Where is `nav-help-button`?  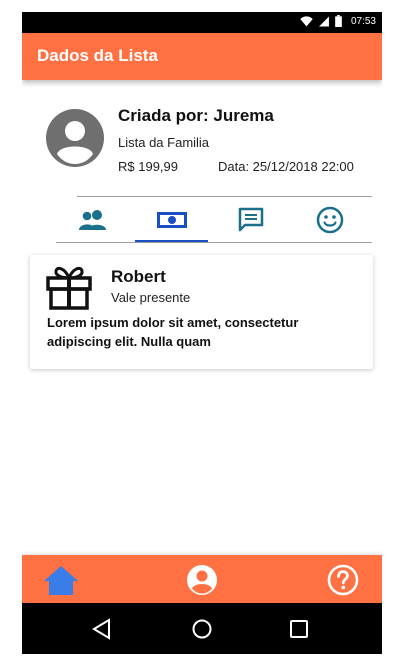
nav-help-button is located at coordinates (343, 580).